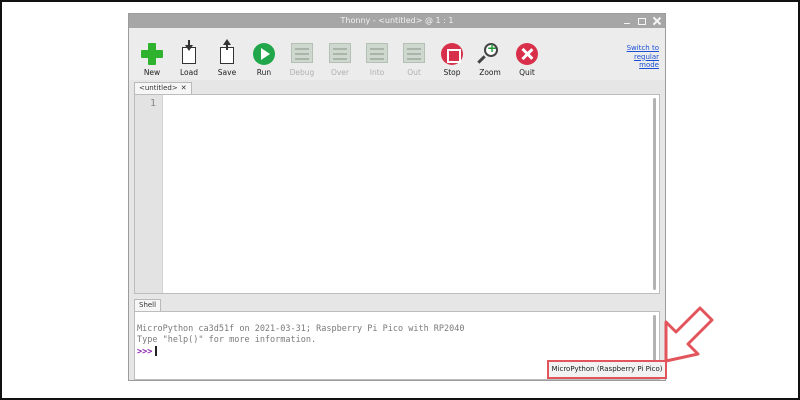  Describe the element at coordinates (227, 72) in the screenshot. I see `save-button-label: Save` at that location.